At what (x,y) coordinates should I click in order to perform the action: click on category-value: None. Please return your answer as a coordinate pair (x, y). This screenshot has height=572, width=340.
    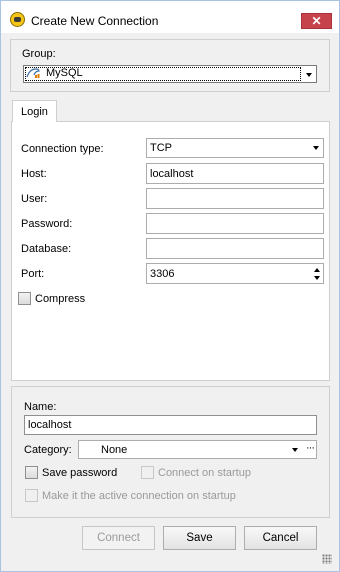
    Looking at the image, I should click on (114, 450).